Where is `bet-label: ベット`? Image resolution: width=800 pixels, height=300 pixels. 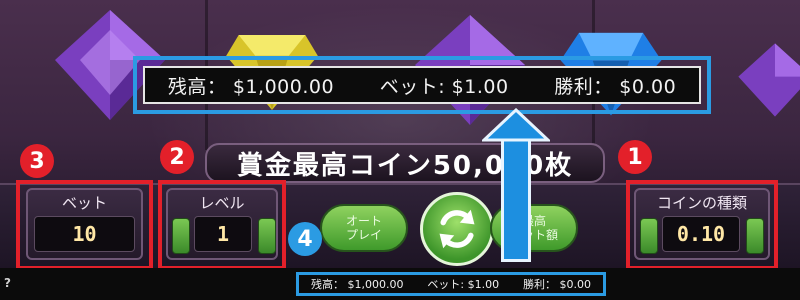
bet-label: ベット is located at coordinates (84, 203).